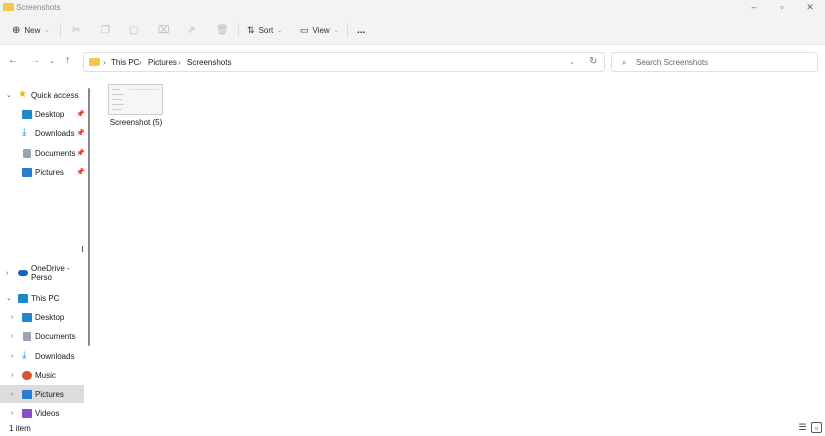  I want to click on sidebar-item-documents: Documents 📌, so click(42, 153).